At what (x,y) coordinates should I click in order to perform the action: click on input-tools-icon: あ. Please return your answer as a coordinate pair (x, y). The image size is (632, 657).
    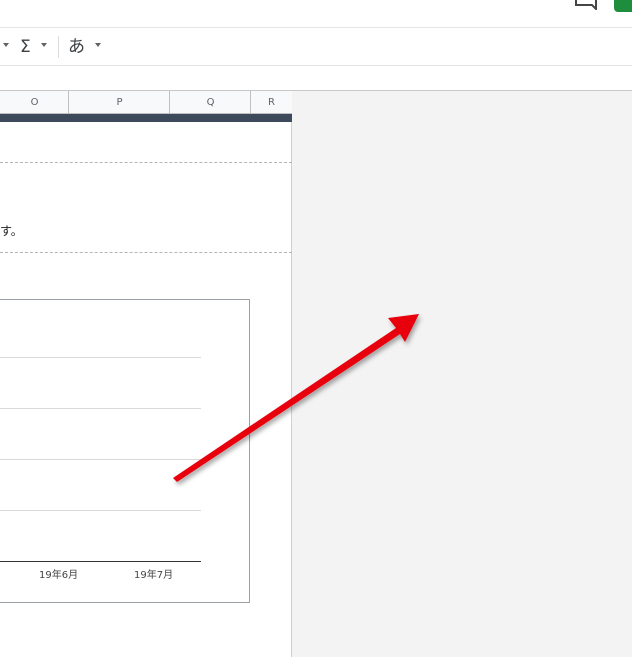
    Looking at the image, I should click on (76, 47).